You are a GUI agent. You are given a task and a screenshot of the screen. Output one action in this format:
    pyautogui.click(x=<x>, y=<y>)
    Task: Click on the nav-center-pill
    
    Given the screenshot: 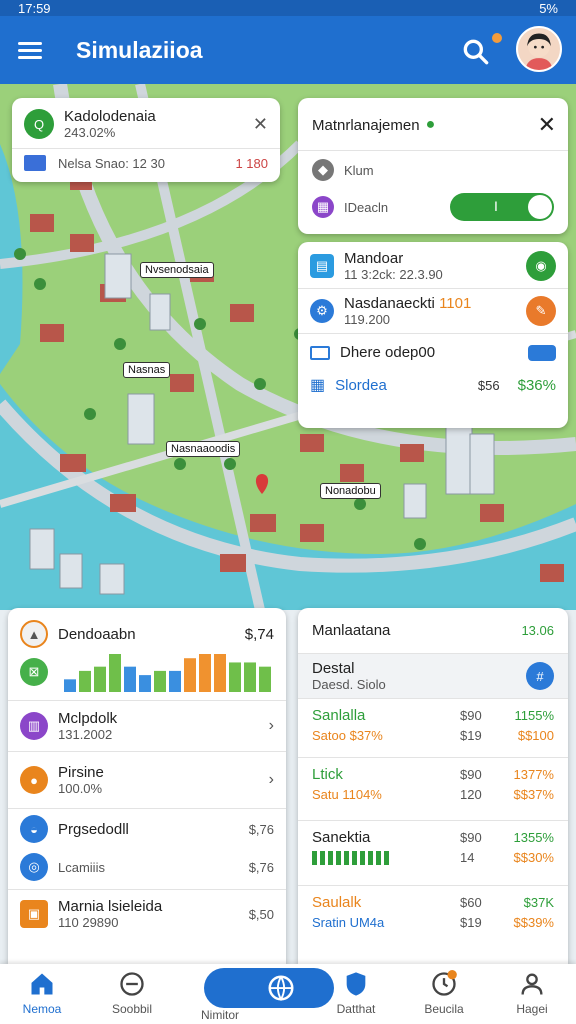 What is the action you would take?
    pyautogui.click(x=269, y=988)
    